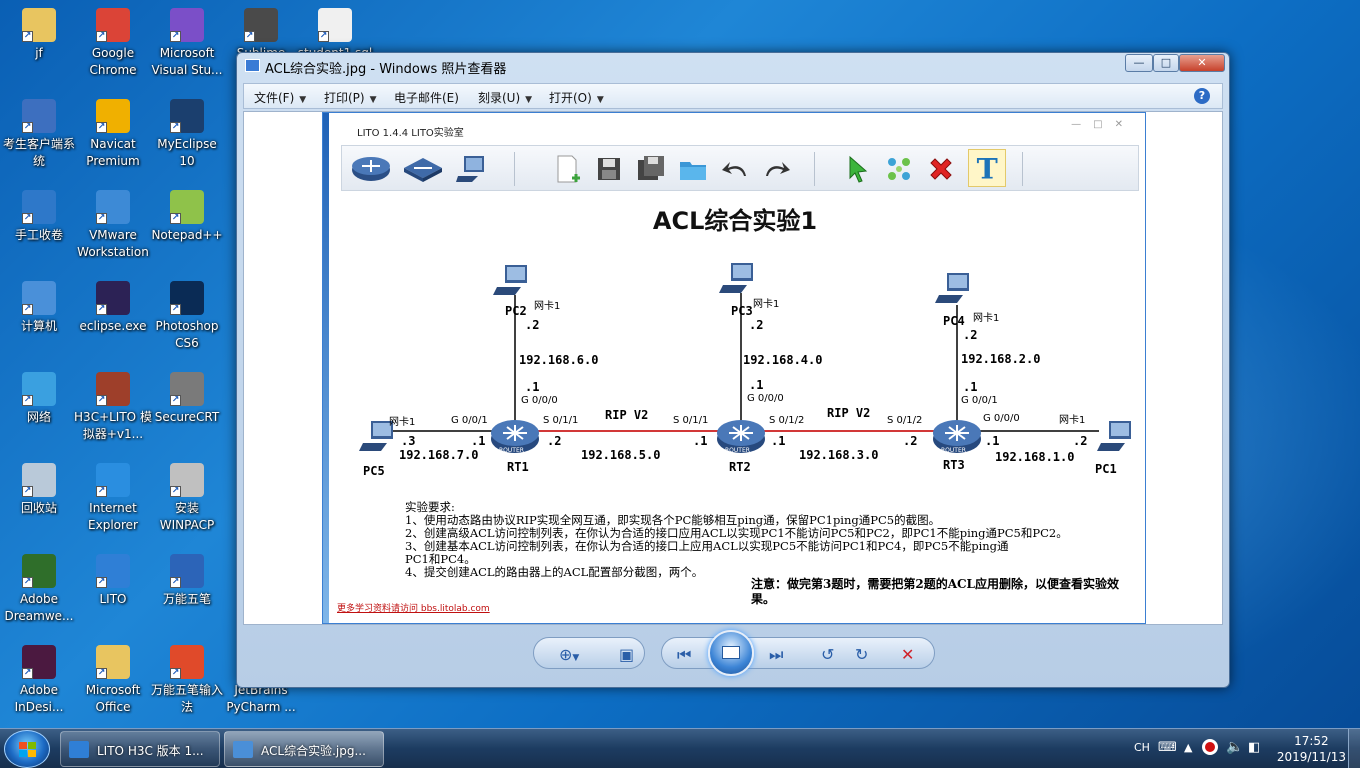  Describe the element at coordinates (740, 467) in the screenshot. I see `rt2-label: RT2` at that location.